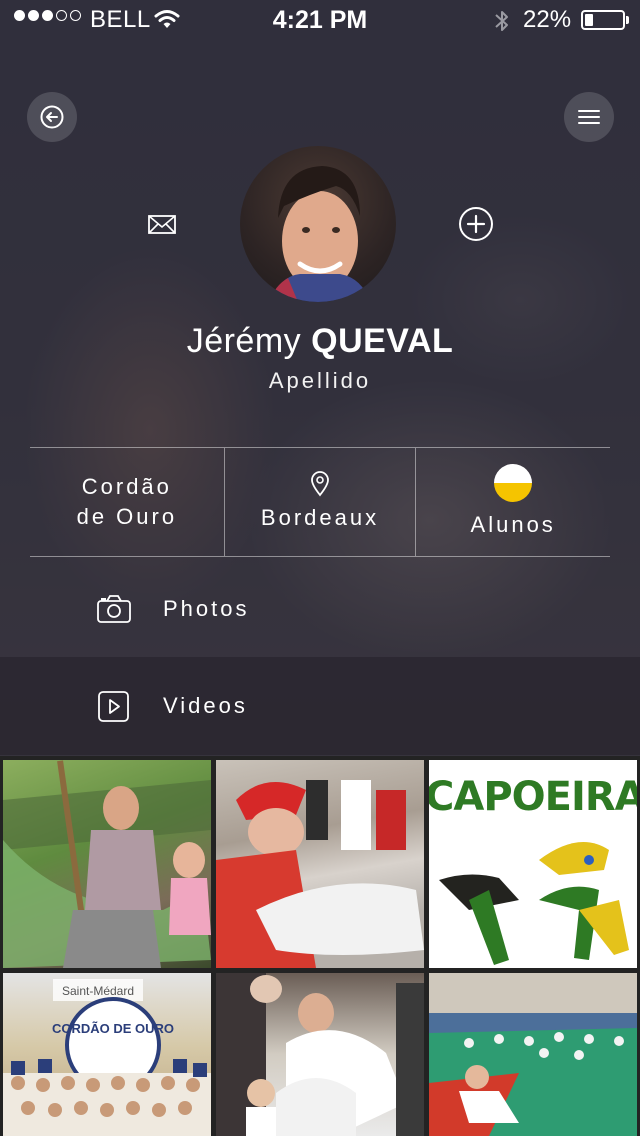 The width and height of the screenshot is (640, 1136). Describe the element at coordinates (320, 484) in the screenshot. I see `location-pin-icon` at that location.